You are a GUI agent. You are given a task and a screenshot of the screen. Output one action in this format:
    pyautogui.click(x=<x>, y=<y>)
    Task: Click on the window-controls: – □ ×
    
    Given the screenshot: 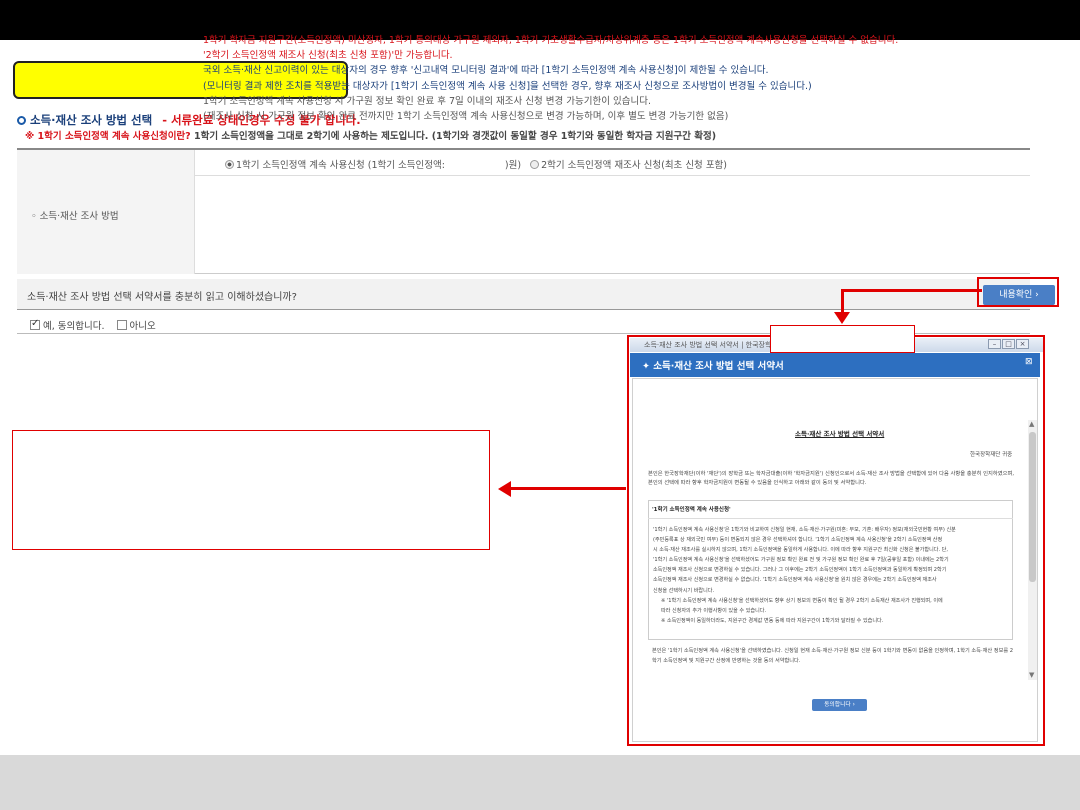 What is the action you would take?
    pyautogui.click(x=1008, y=344)
    